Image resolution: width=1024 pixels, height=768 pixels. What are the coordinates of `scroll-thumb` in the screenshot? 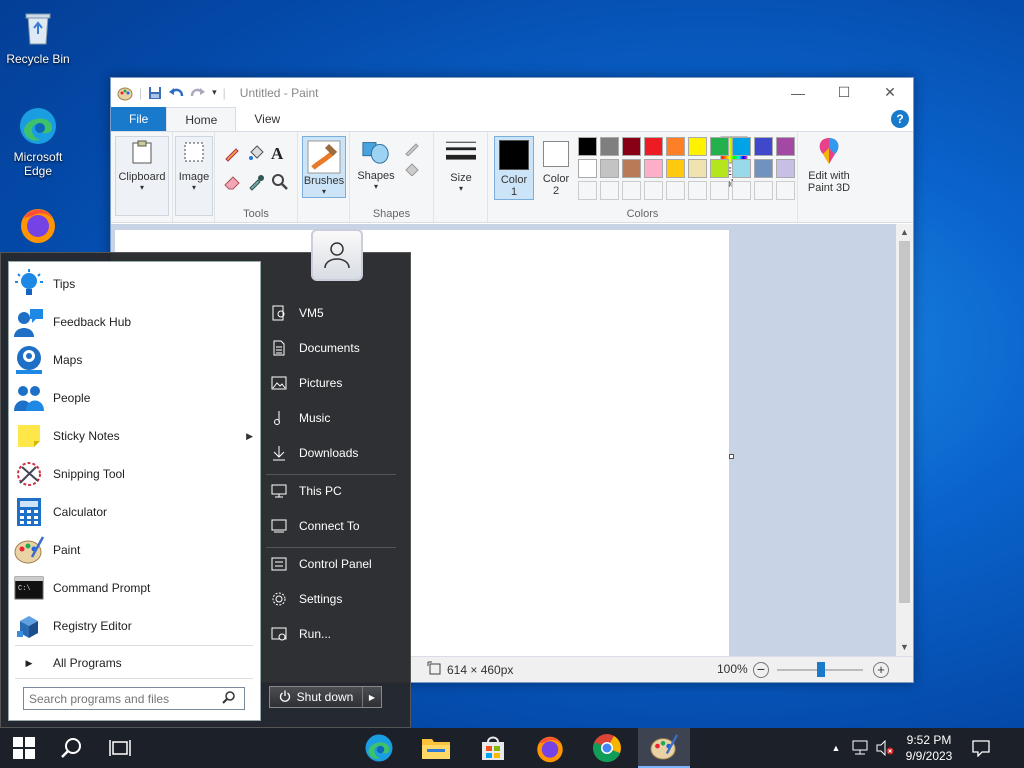 It's located at (904, 422).